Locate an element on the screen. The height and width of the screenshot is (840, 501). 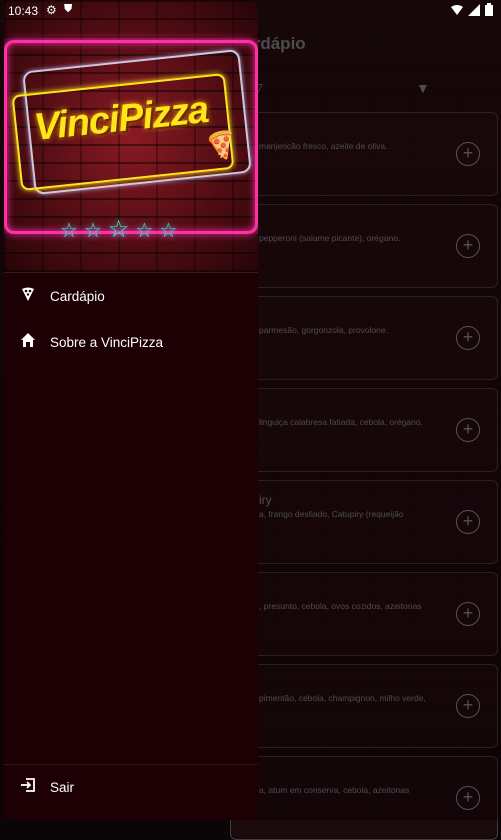
signal-icon is located at coordinates (474, 9).